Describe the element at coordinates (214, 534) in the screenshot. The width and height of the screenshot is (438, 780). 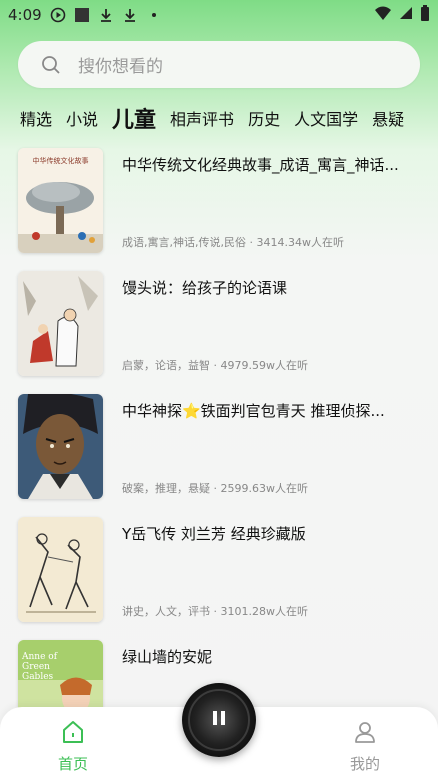
I see `album-title: Y岳飞传 刘兰芳 经典珍藏版` at that location.